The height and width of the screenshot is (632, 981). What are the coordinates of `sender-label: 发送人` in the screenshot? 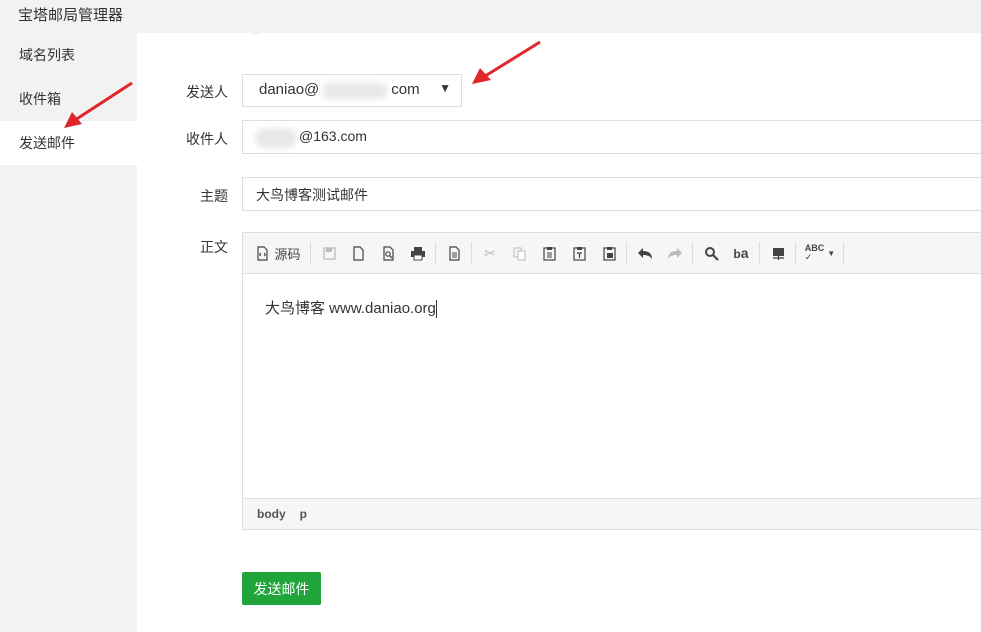 It's located at (207, 92).